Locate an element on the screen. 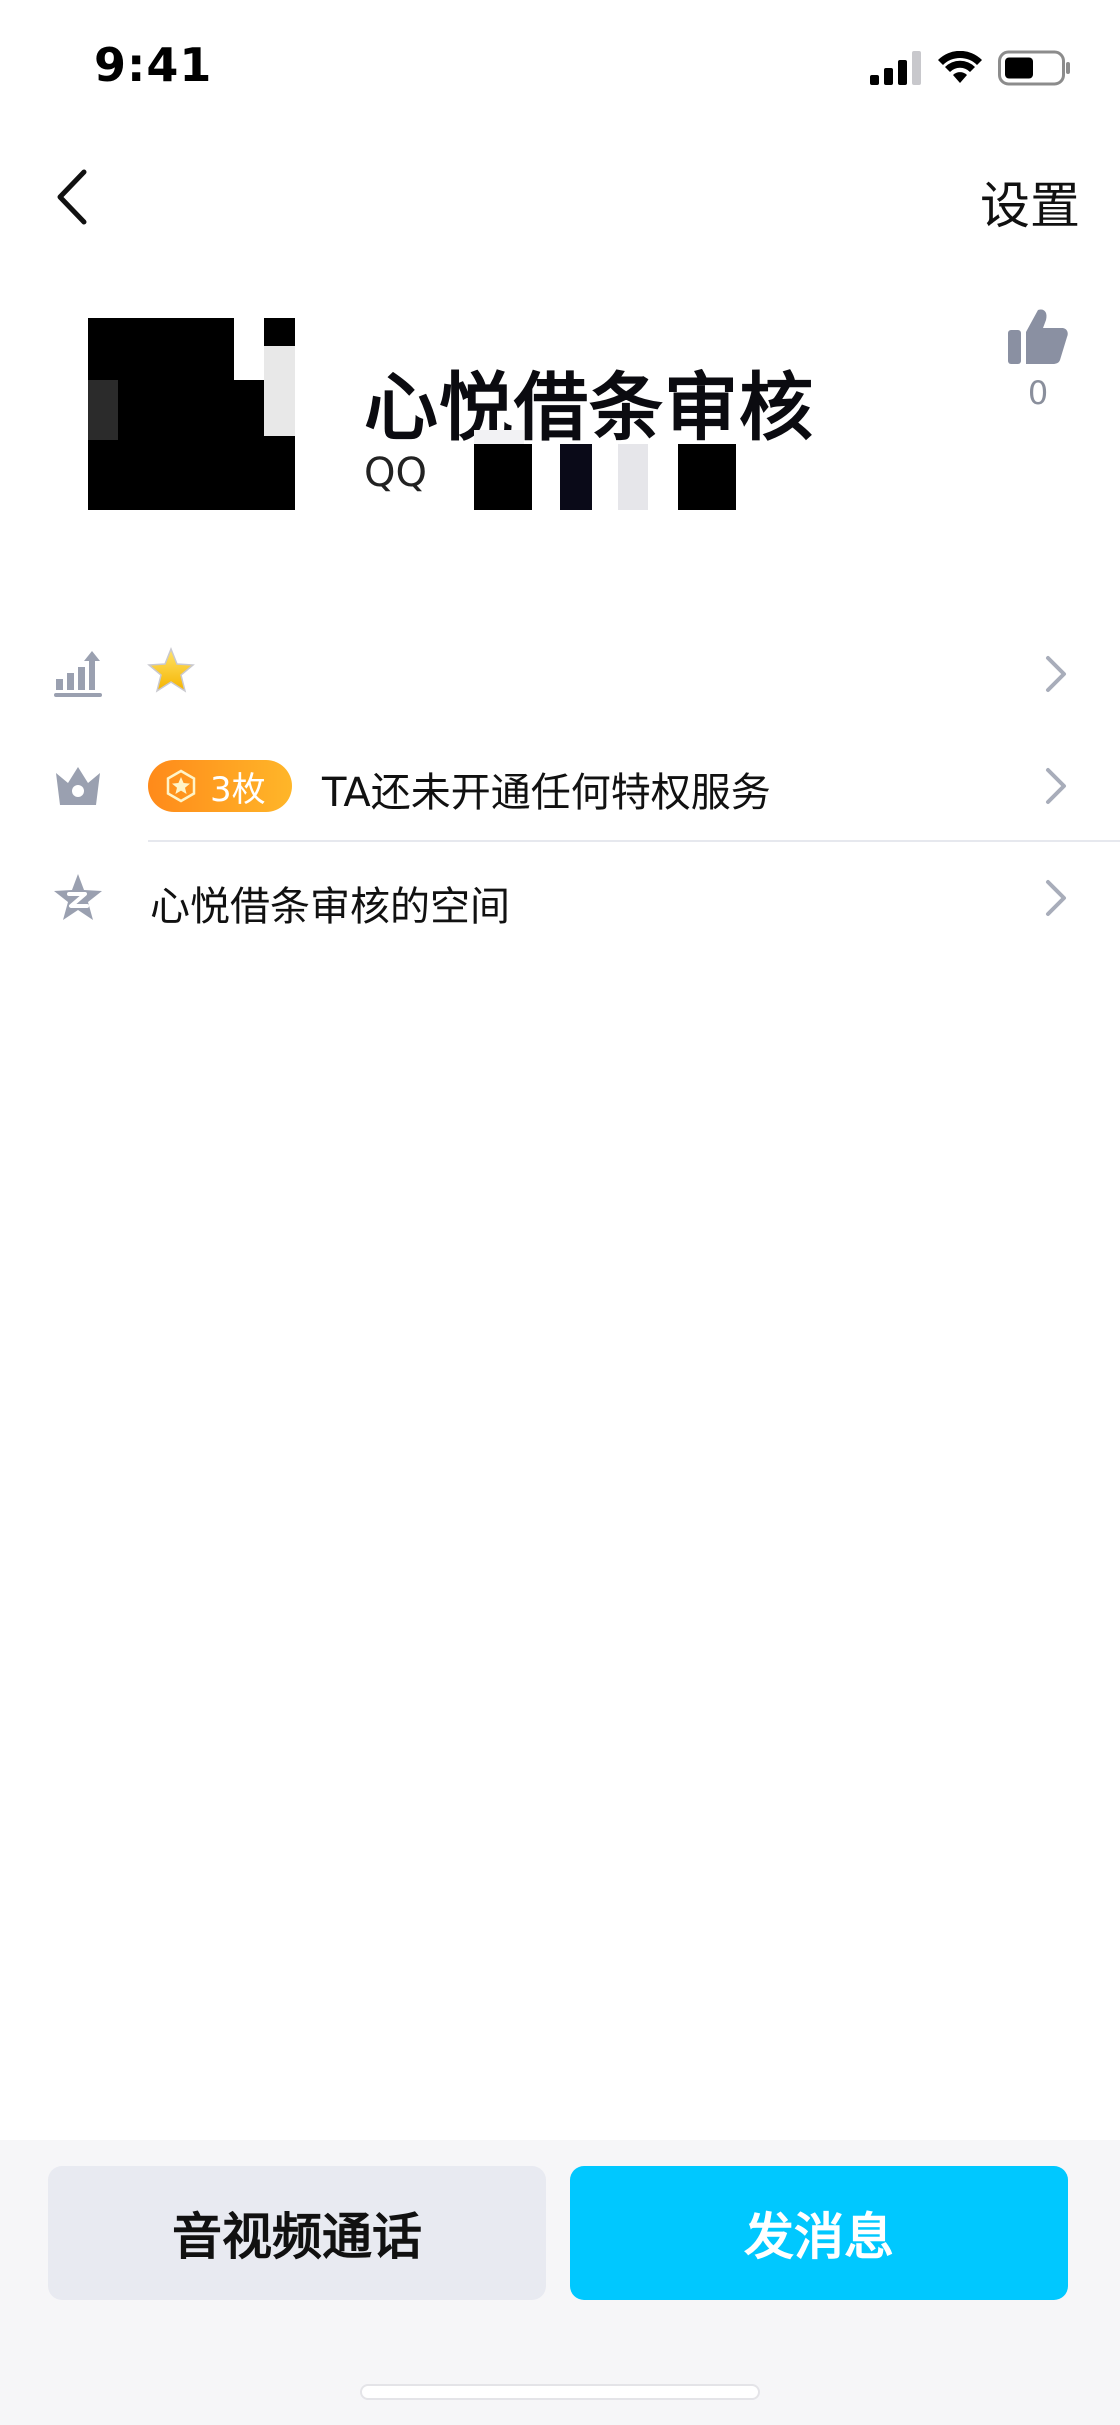 Image resolution: width=1120 pixels, height=2425 pixels. space-text: 心悦借条审核的空间 is located at coordinates (330, 907).